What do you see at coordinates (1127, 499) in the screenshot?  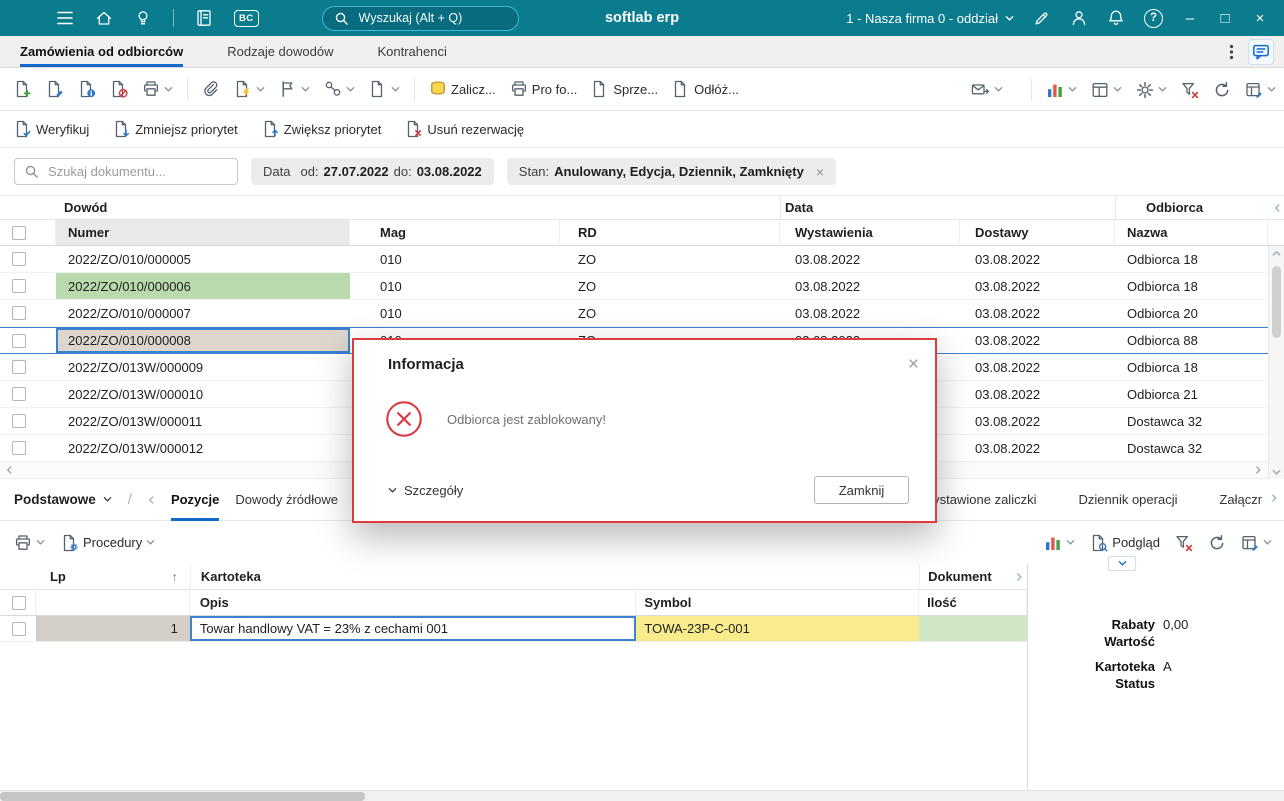 I see `tab-dziennik-operacji: Dziennik operacji` at bounding box center [1127, 499].